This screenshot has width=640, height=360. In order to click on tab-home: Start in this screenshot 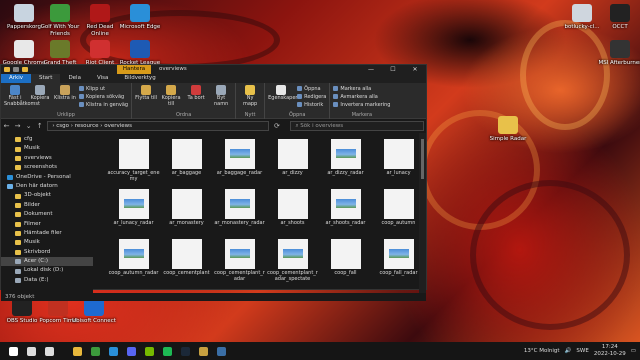, I will do `click(46, 78)`.